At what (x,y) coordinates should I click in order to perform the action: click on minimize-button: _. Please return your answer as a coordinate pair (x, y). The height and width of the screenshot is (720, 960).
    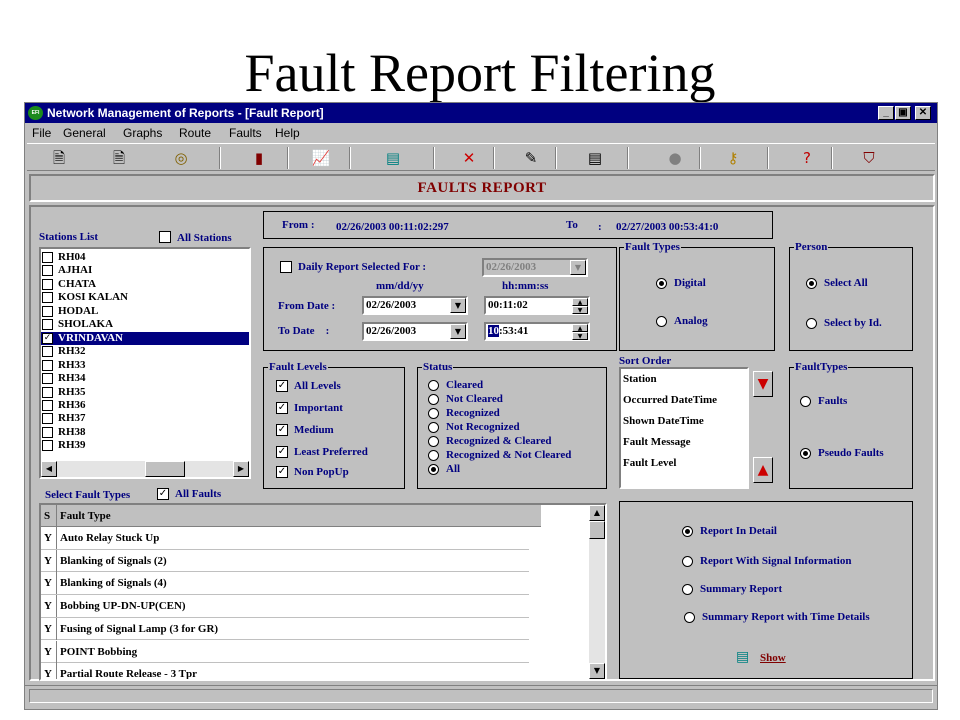
    Looking at the image, I should click on (886, 113).